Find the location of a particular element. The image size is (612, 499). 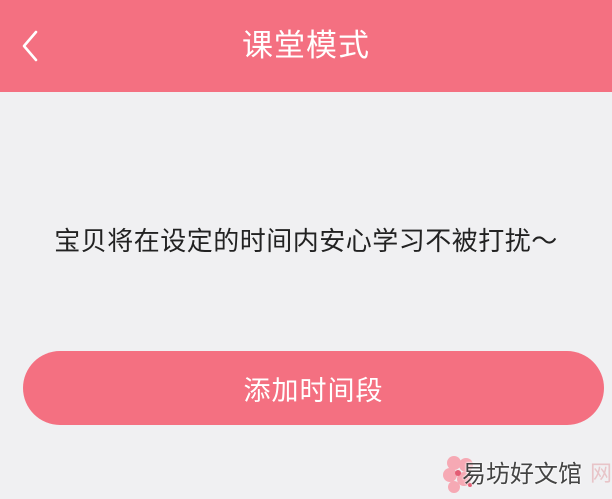

add-time-period-button: 添加时间段 is located at coordinates (313, 388).